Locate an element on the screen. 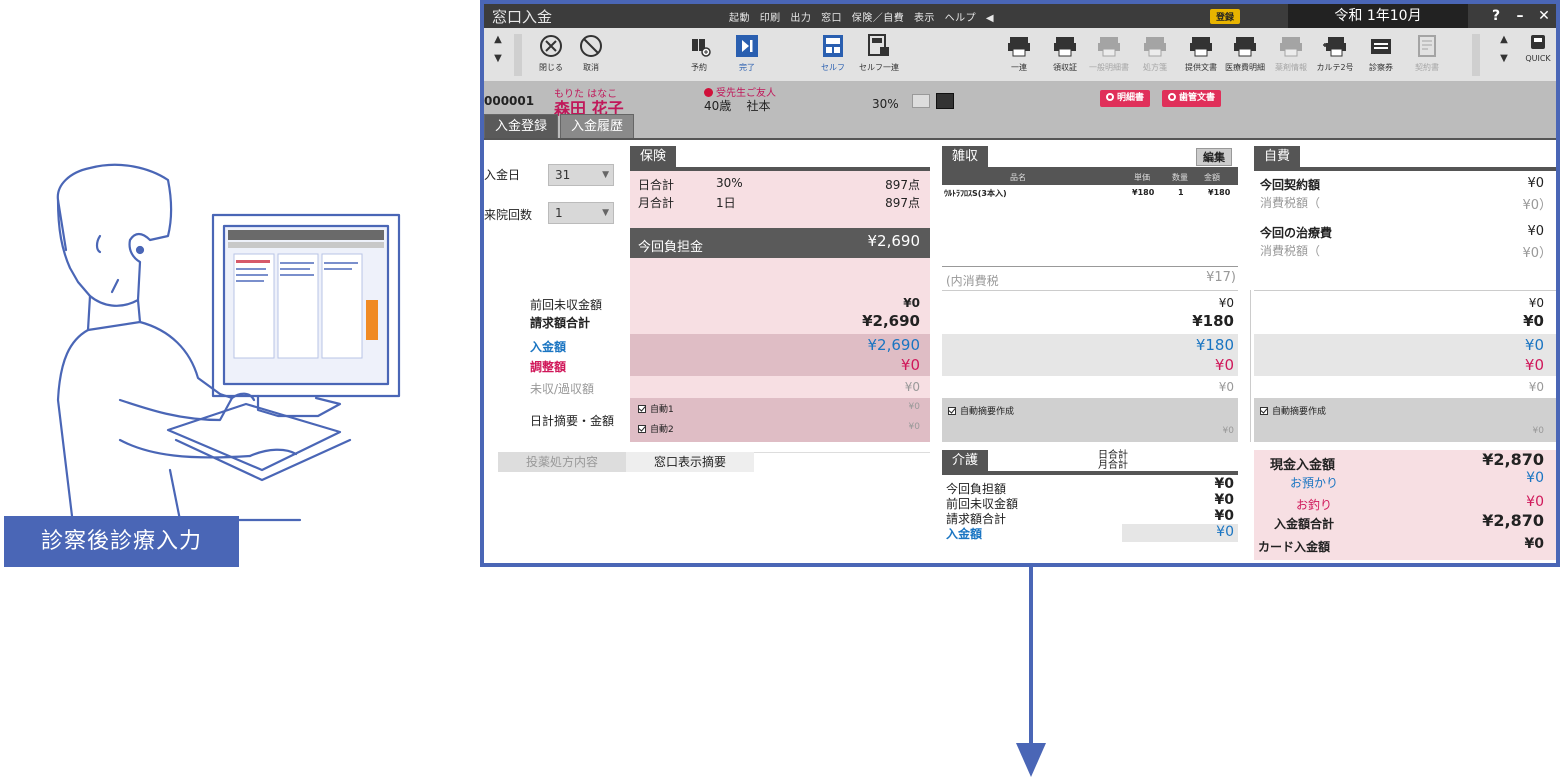 Image resolution: width=1560 pixels, height=780 pixels. quick-button: QUICK is located at coordinates (1537, 48).